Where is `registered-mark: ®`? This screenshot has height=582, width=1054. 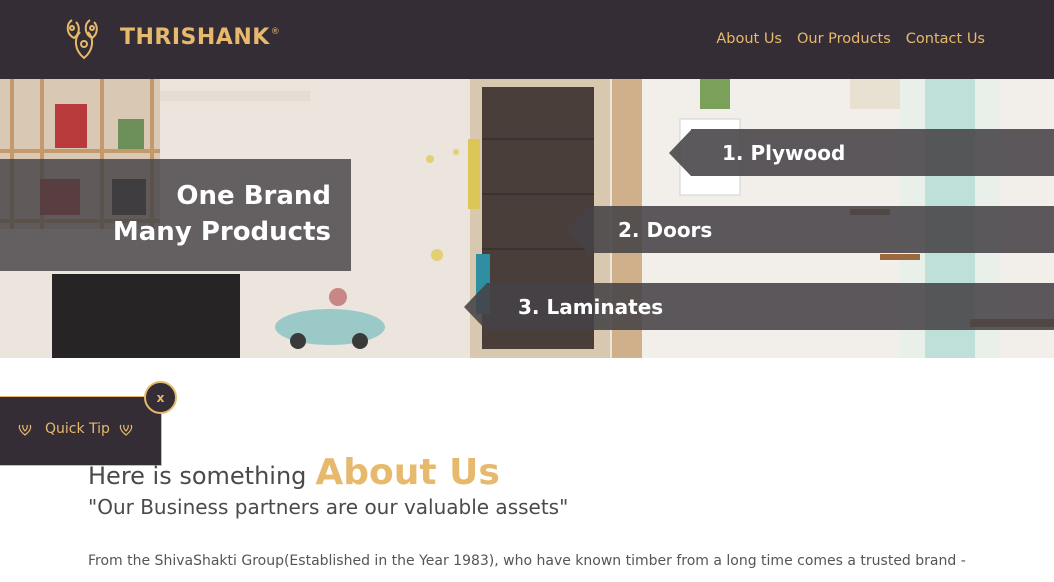 registered-mark: ® is located at coordinates (275, 31).